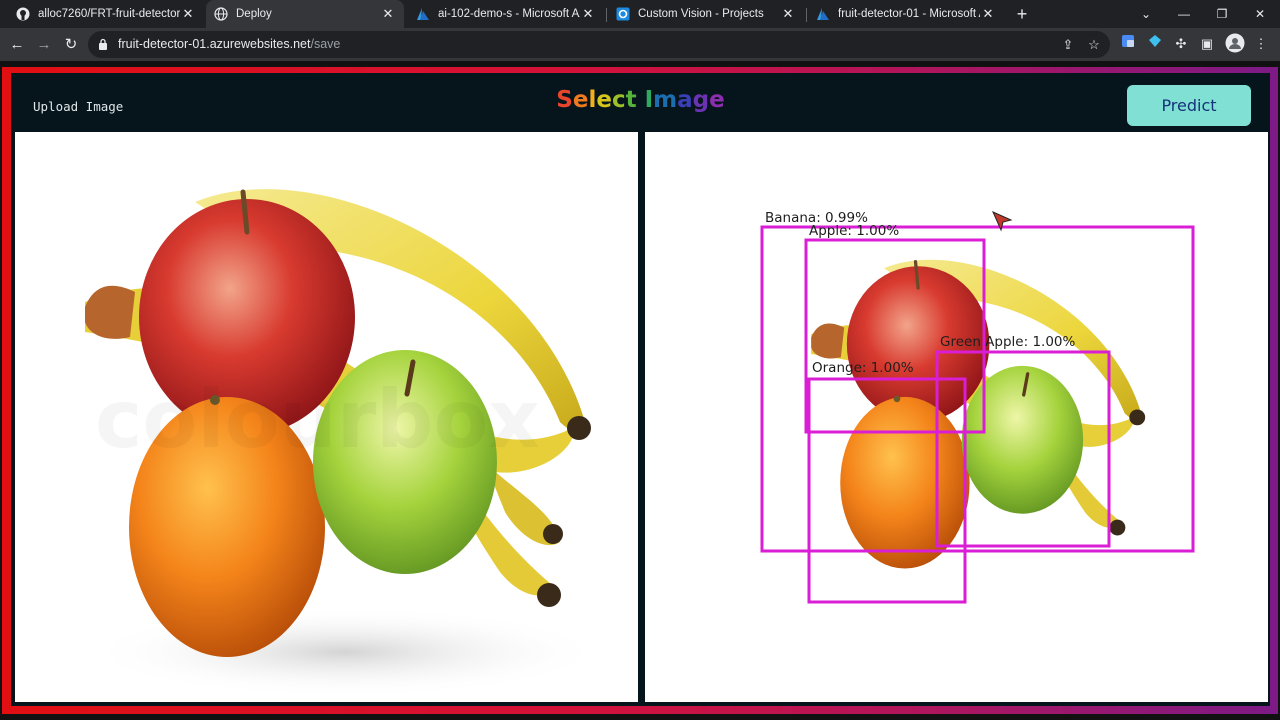  Describe the element at coordinates (17, 45) in the screenshot. I see `back-arrow-icon: ←` at that location.